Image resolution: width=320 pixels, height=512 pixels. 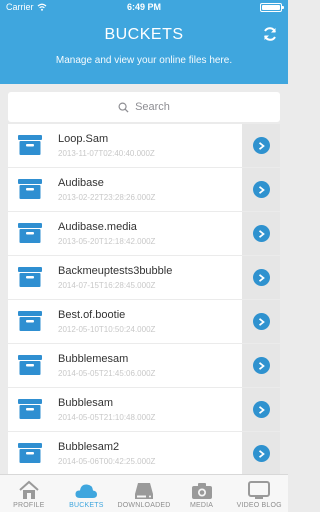 I want to click on search-input: Search, so click(x=144, y=107).